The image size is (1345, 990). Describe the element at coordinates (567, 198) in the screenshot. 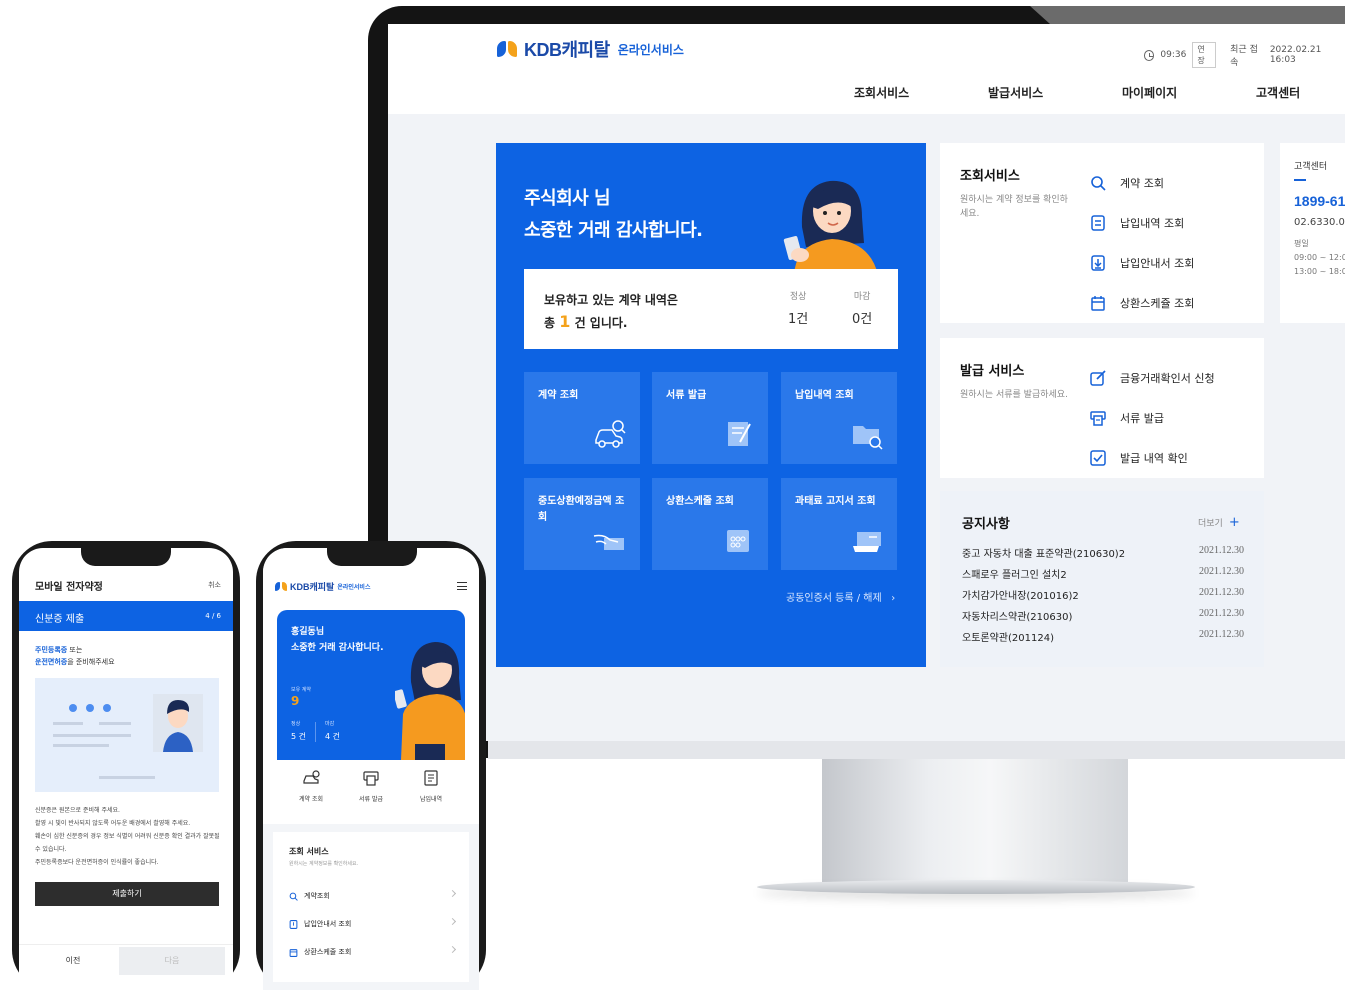

I see `hero-company-name: 주식회사 님` at that location.